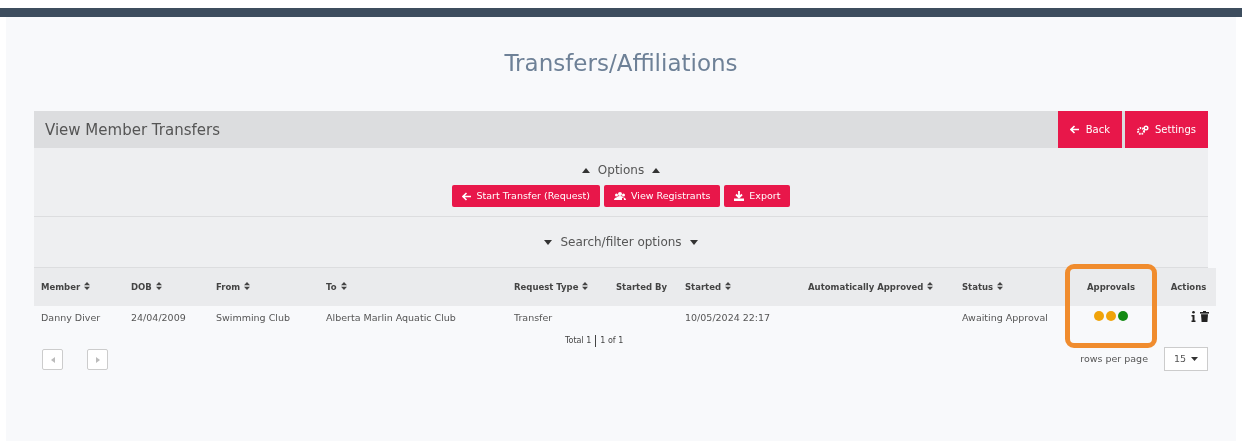 This screenshot has width=1242, height=441. Describe the element at coordinates (662, 196) in the screenshot. I see `action-button: View Registrants` at that location.